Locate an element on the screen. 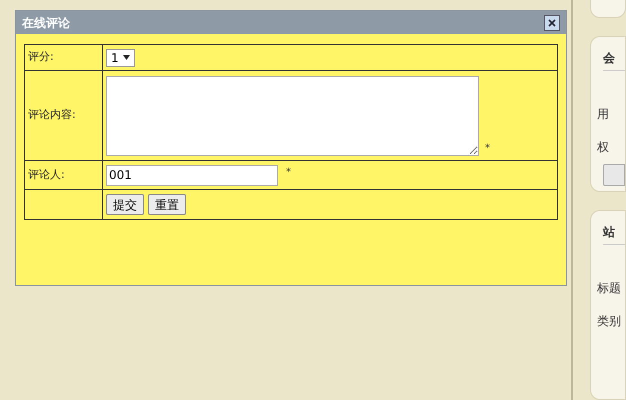 This screenshot has height=400, width=626. close-icon is located at coordinates (552, 22).